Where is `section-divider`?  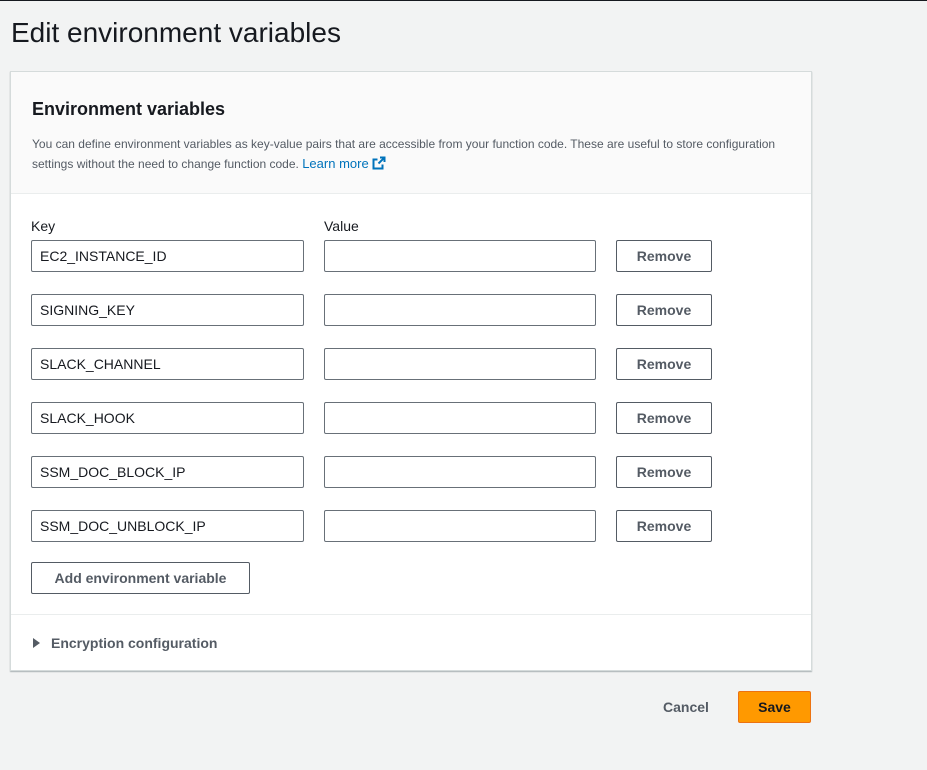 section-divider is located at coordinates (411, 614).